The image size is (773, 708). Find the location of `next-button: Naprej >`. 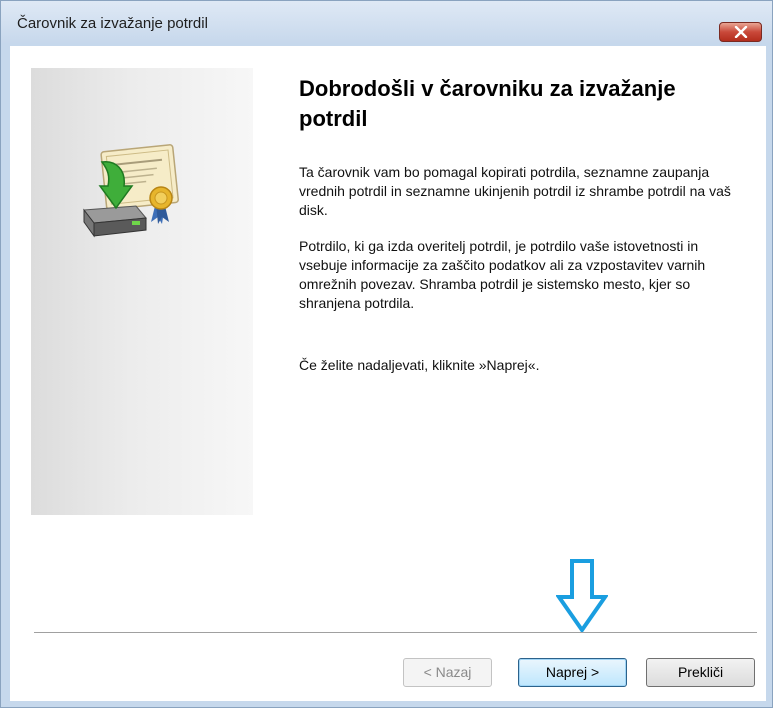

next-button: Naprej > is located at coordinates (572, 672).